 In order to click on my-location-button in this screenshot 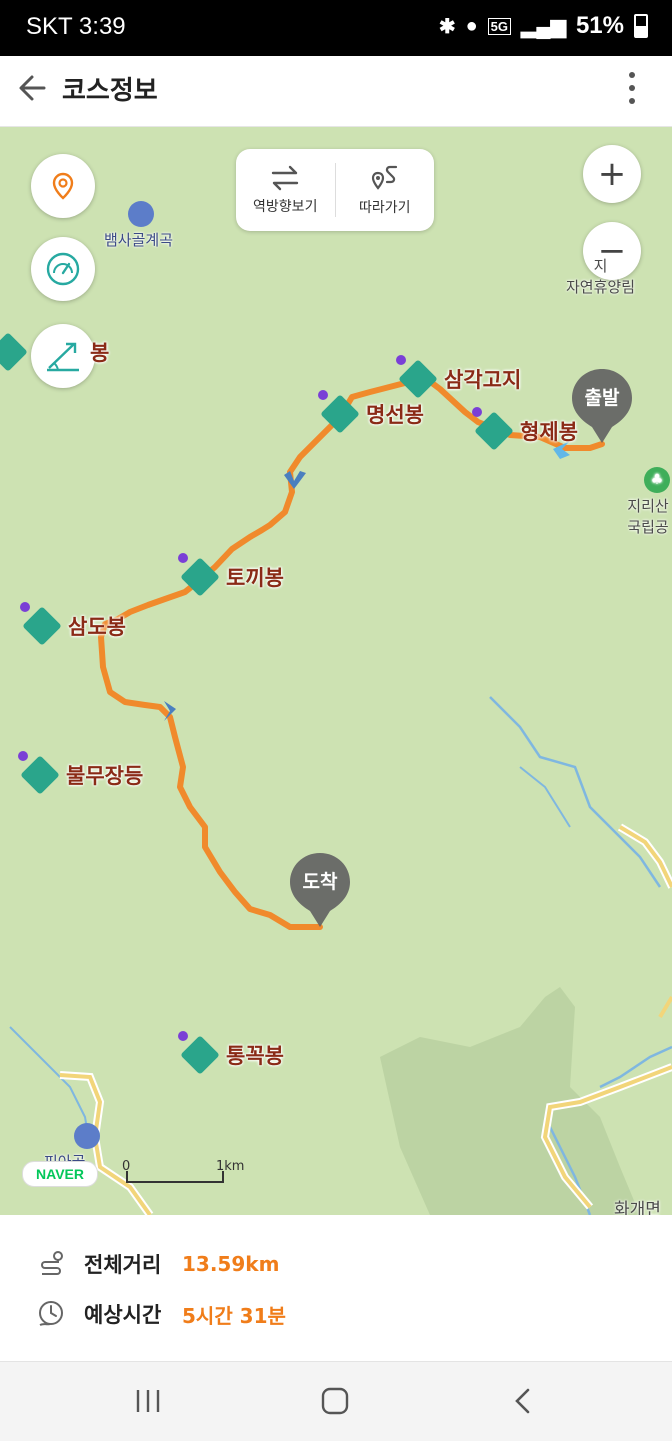, I will do `click(63, 186)`.